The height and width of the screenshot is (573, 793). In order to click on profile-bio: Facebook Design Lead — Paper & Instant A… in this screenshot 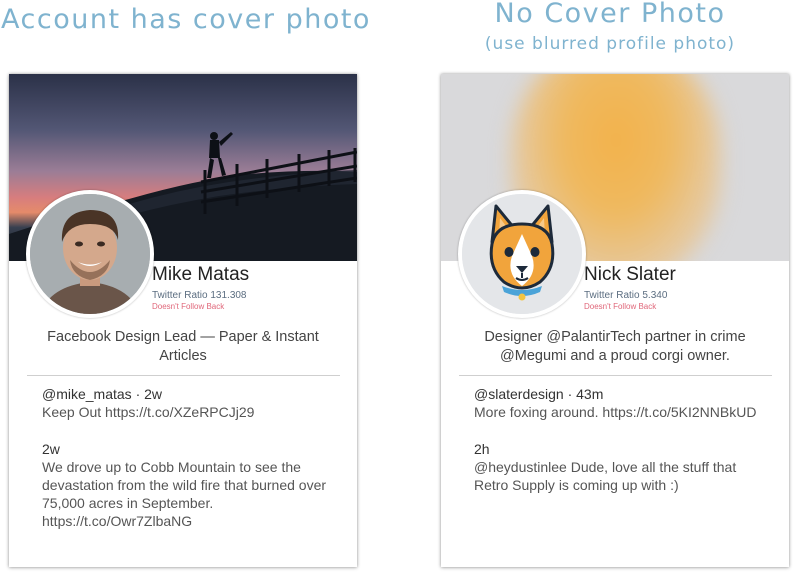, I will do `click(183, 346)`.